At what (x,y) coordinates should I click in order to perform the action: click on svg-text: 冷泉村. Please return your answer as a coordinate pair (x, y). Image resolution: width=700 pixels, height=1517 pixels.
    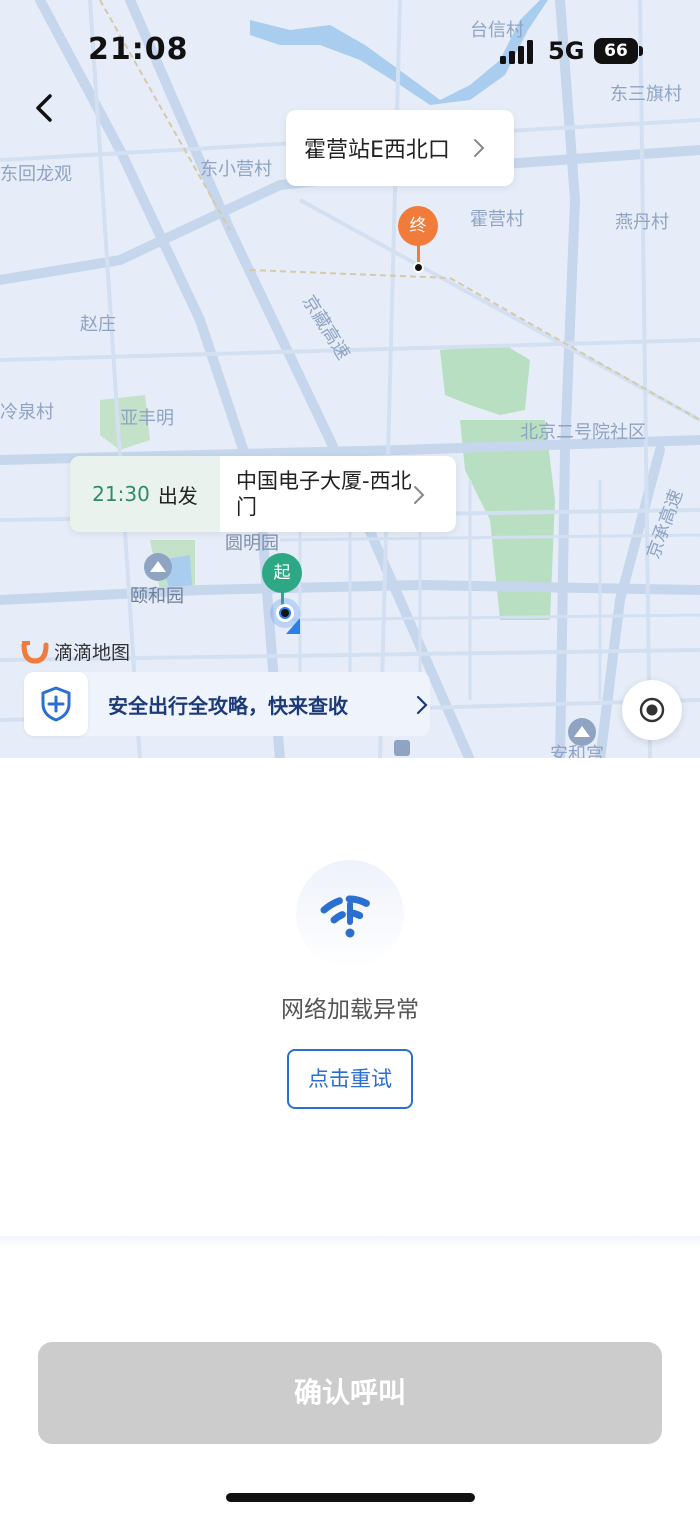
    Looking at the image, I should click on (27, 412).